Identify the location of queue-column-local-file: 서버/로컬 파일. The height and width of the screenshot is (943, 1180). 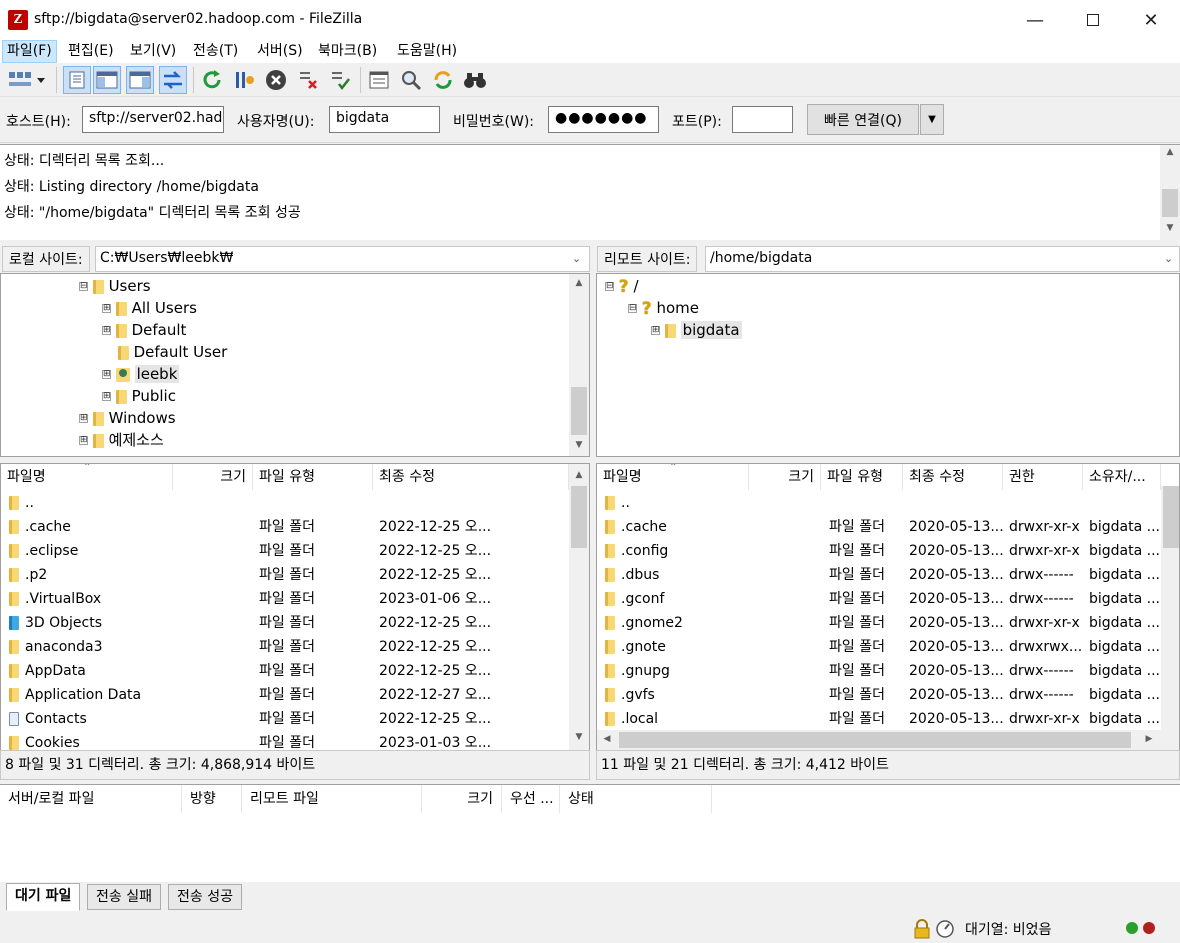
(91, 799).